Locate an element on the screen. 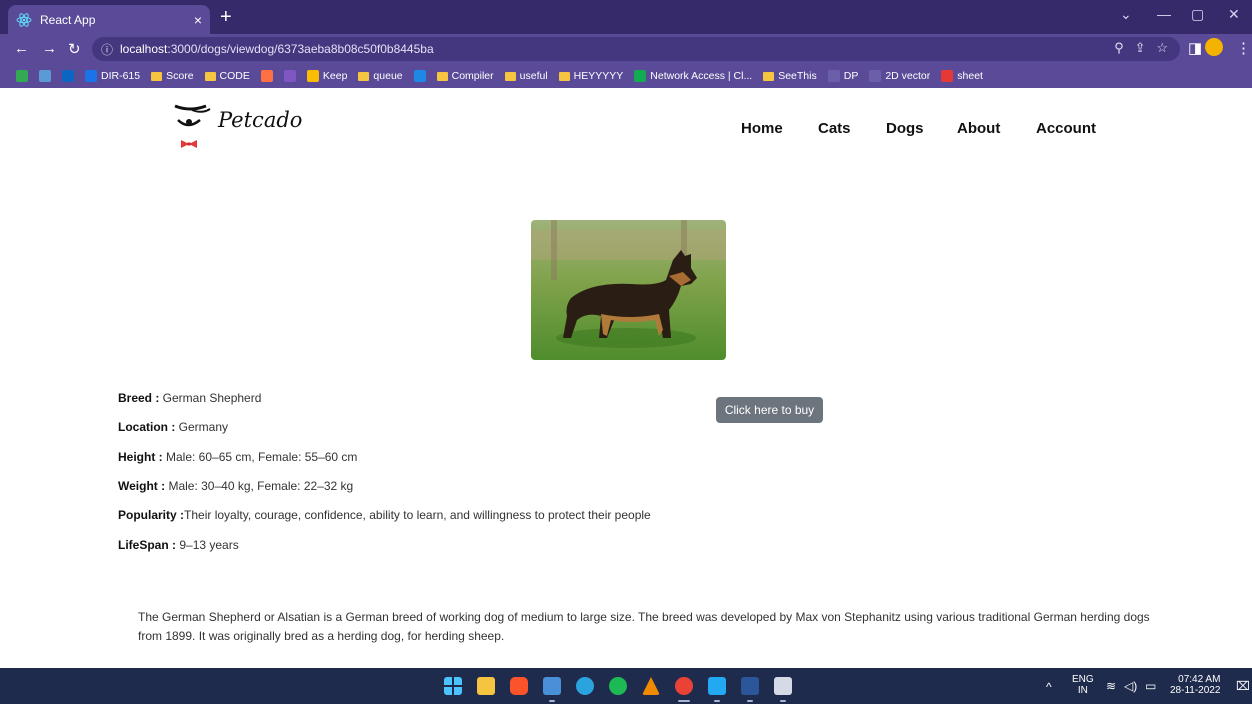 The height and width of the screenshot is (704, 1252). tab-close-icon: × is located at coordinates (198, 20).